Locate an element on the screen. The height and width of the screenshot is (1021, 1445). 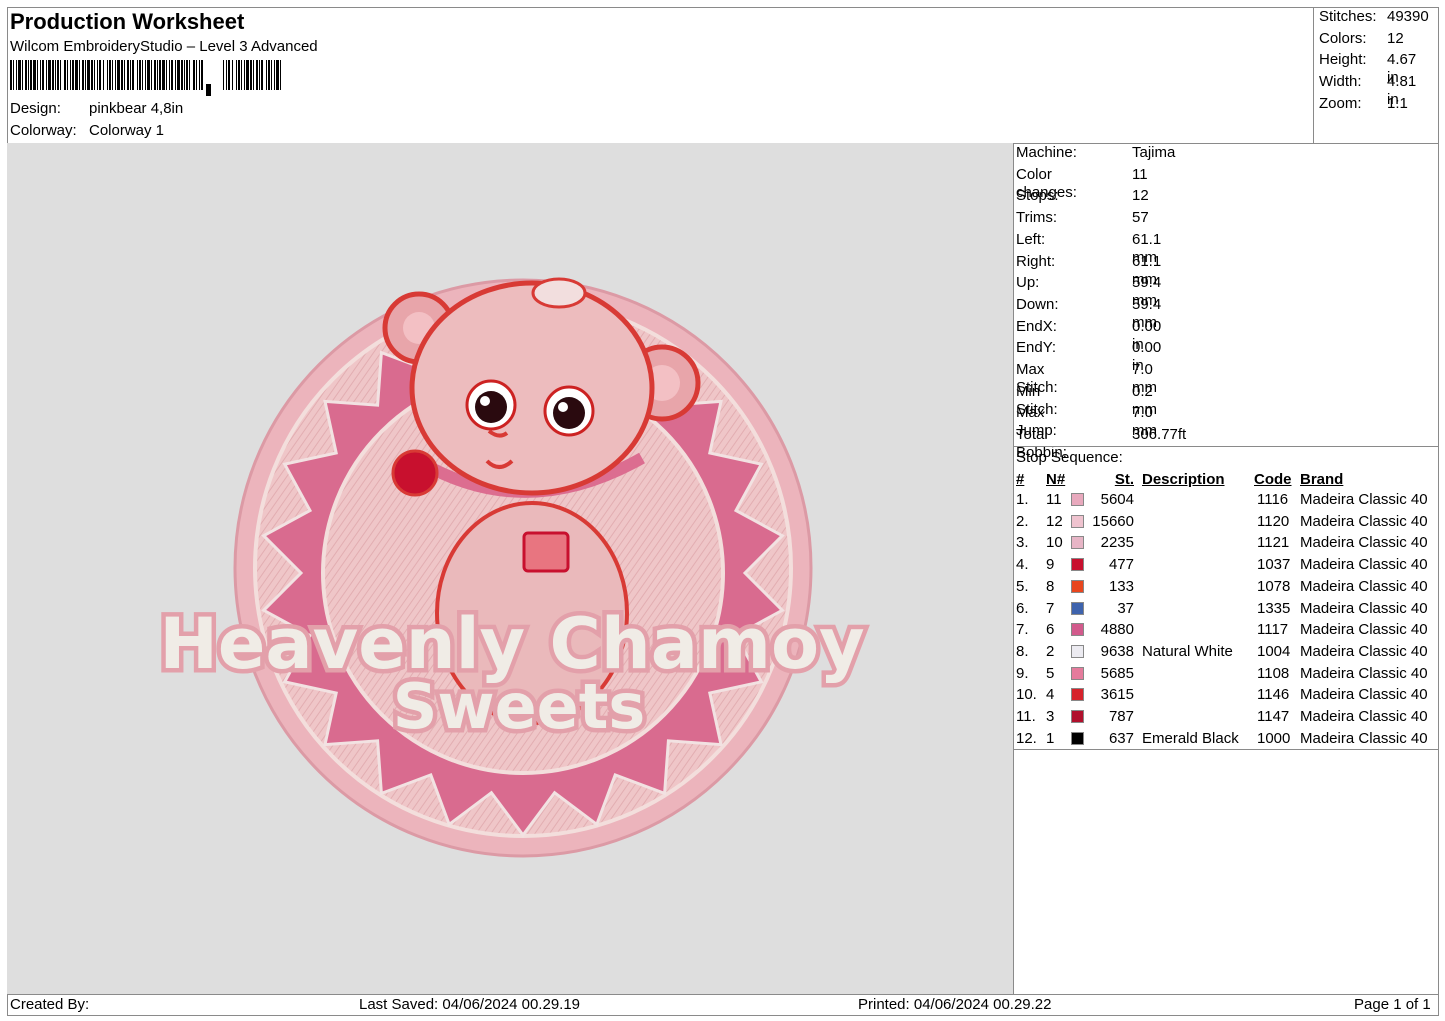
stop-code: 1120 is located at coordinates (1273, 521).